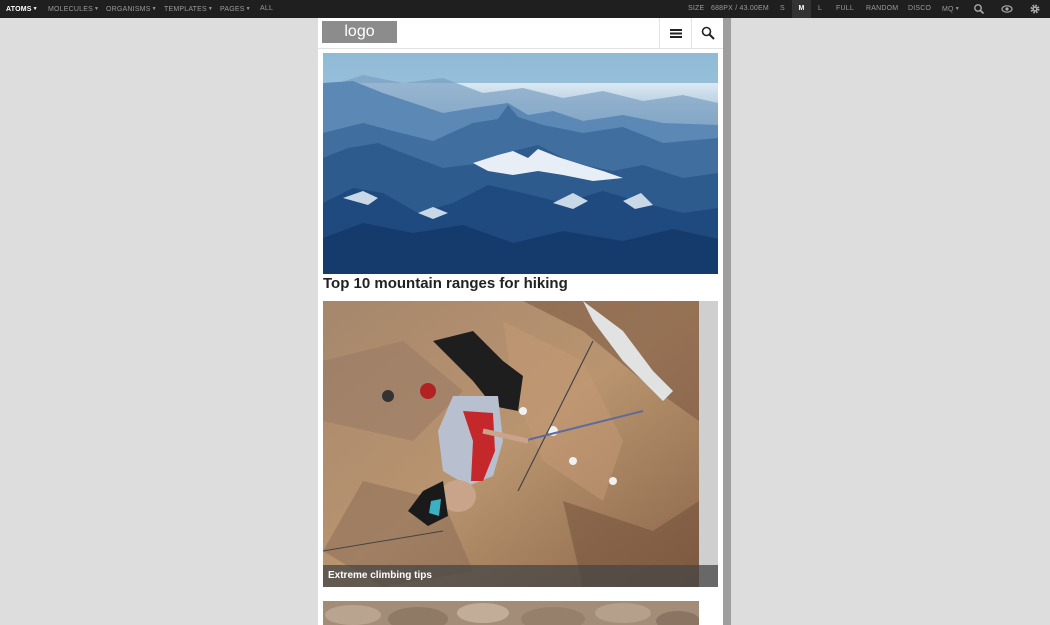  What do you see at coordinates (722, 8) in the screenshot?
I see `size-px-value: 688PX` at bounding box center [722, 8].